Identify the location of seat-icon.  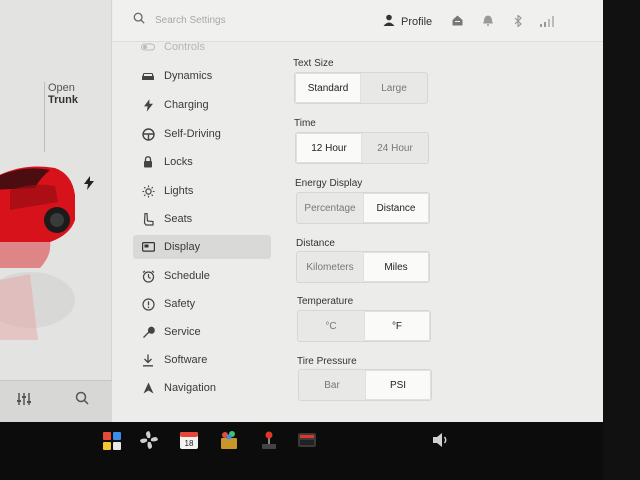
(148, 219).